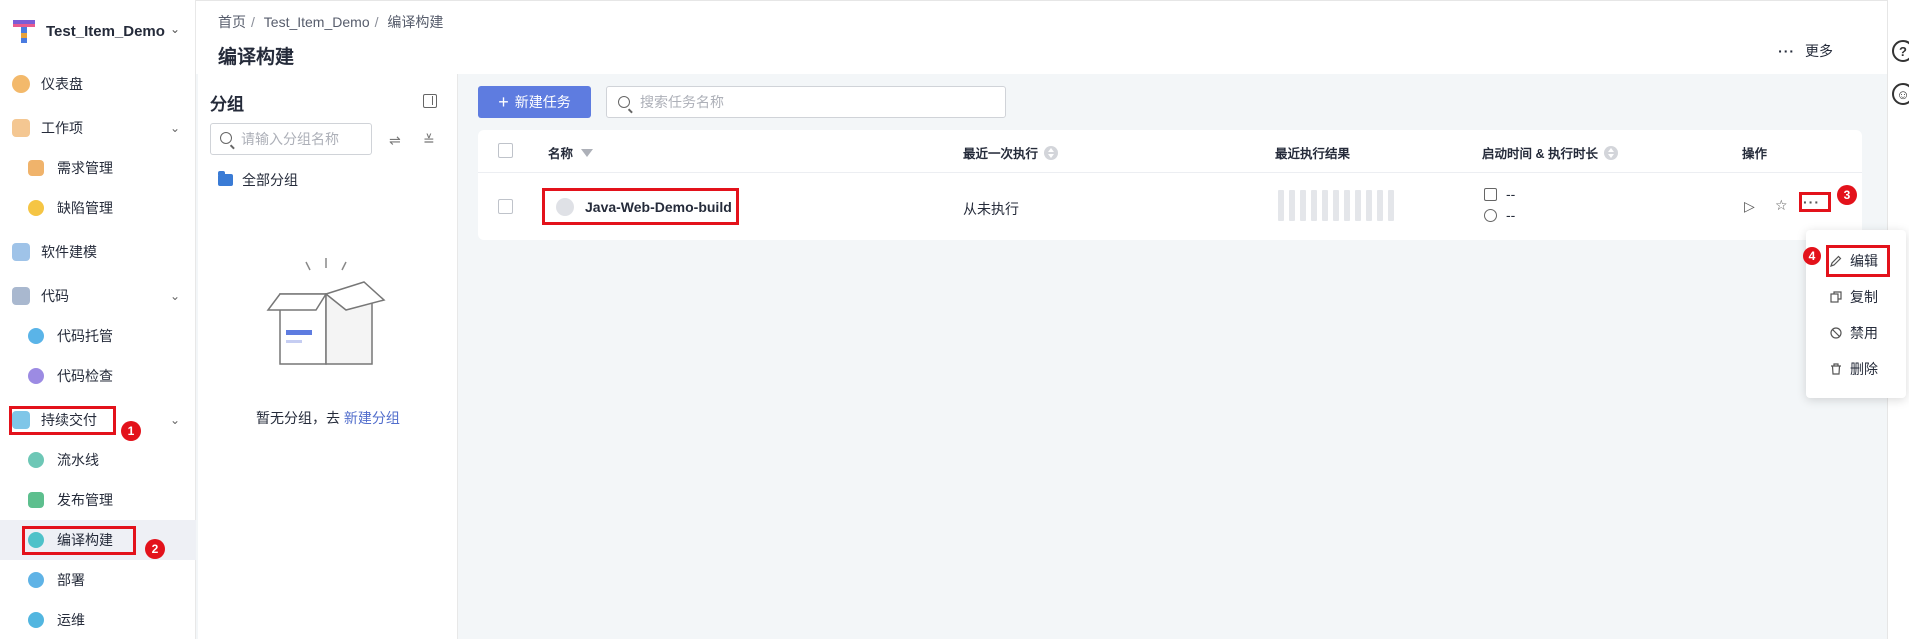  What do you see at coordinates (55, 296) in the screenshot?
I see `sidebar-item-label: 代码` at bounding box center [55, 296].